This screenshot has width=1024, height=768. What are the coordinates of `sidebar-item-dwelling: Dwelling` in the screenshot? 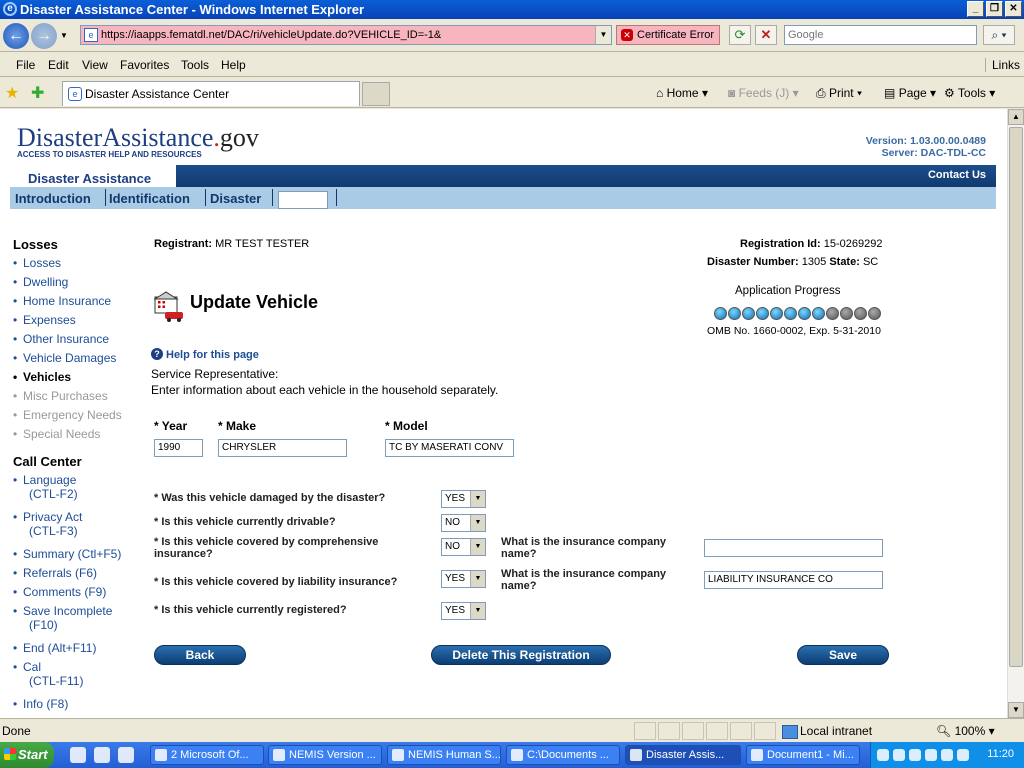 It's located at (78, 284).